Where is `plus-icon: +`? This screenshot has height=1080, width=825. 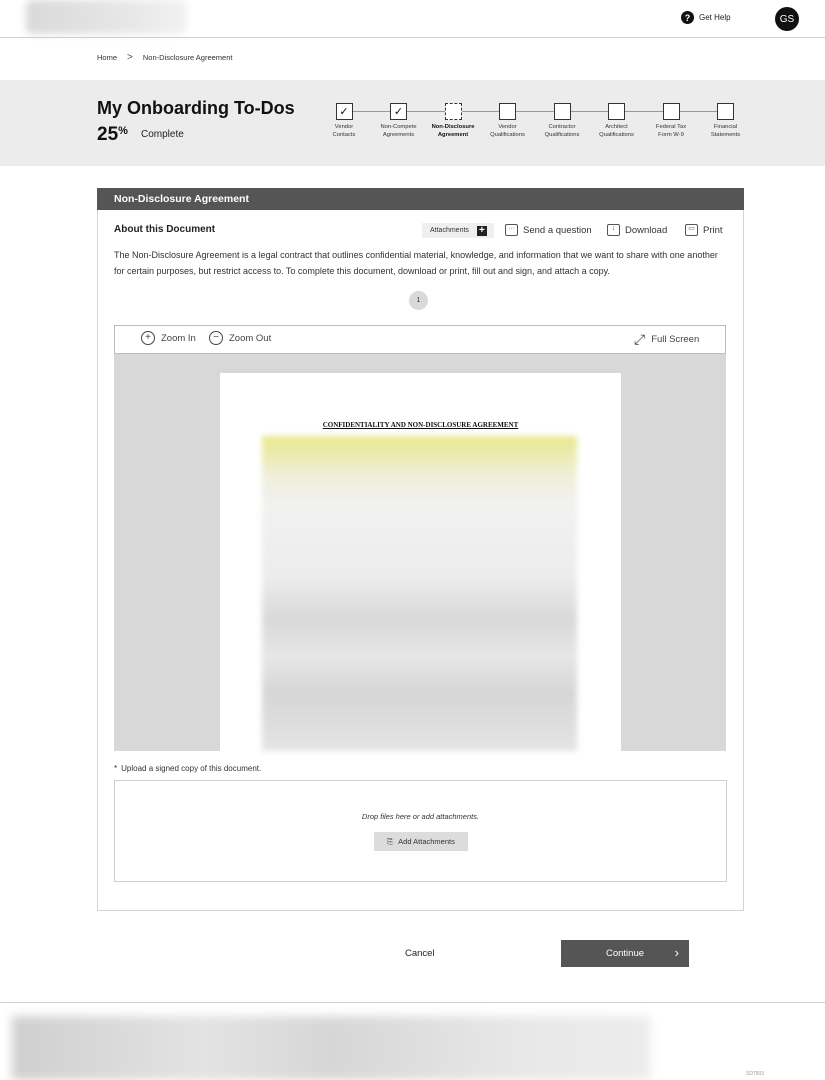
plus-icon: + is located at coordinates (481, 230).